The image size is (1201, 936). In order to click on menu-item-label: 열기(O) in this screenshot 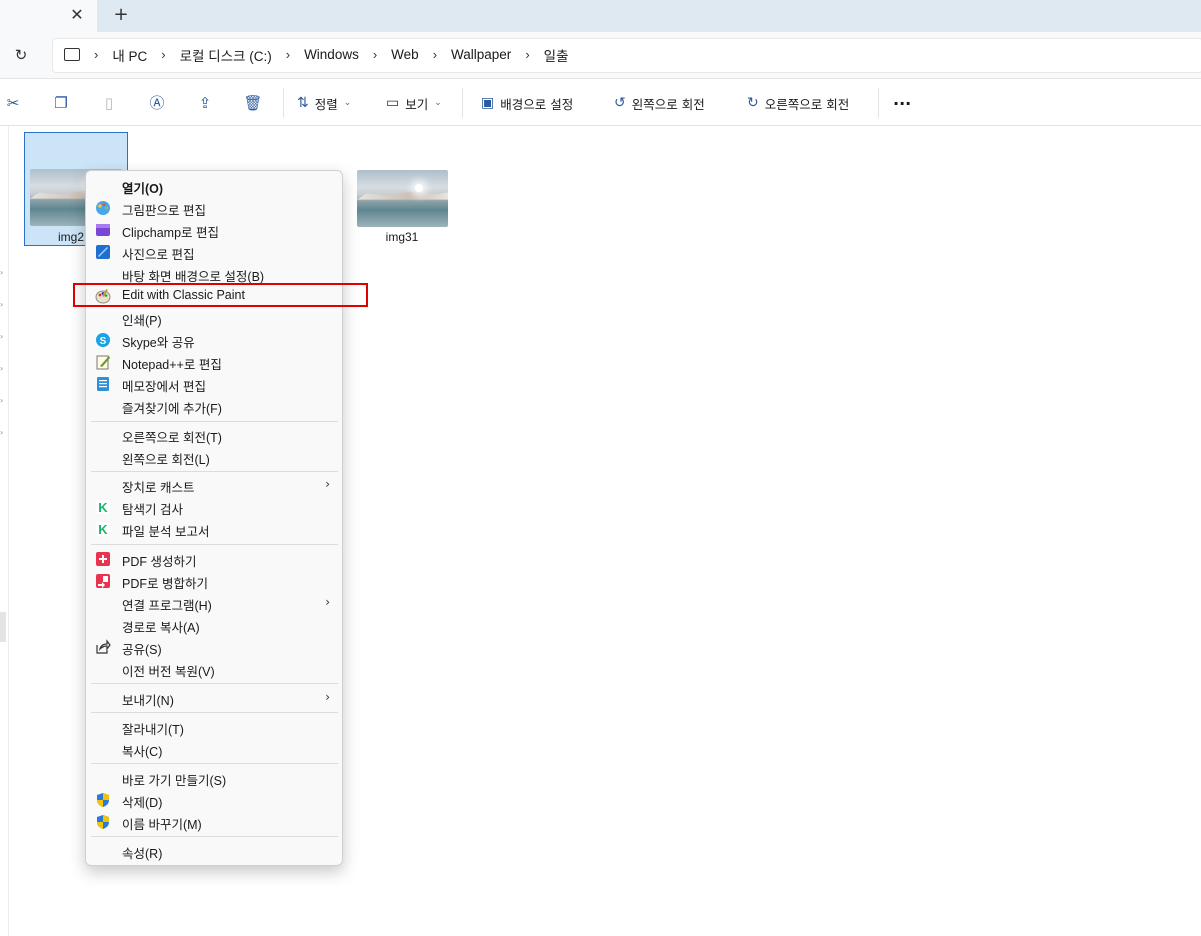, I will do `click(143, 189)`.